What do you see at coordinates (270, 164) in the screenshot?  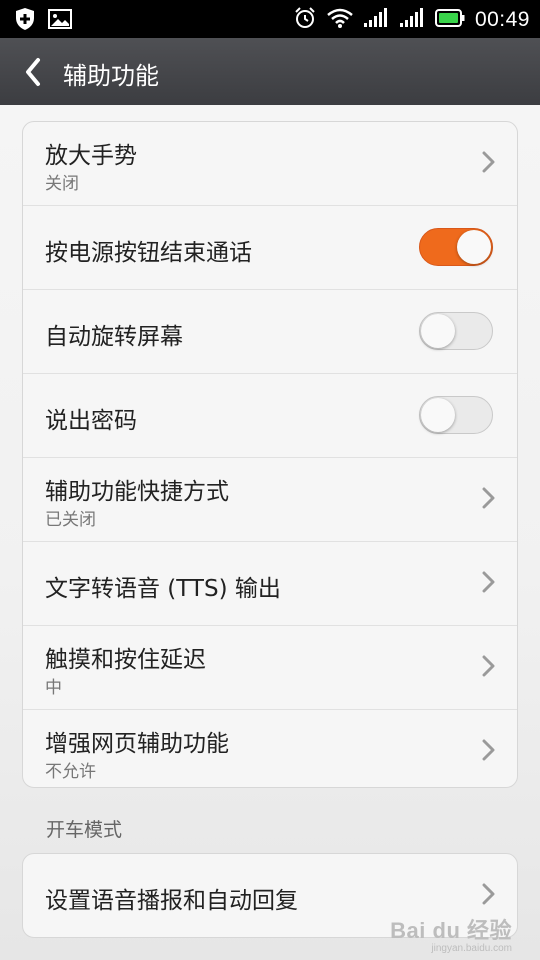 I see `setting-magnification-gestures: 放大手势 关闭` at bounding box center [270, 164].